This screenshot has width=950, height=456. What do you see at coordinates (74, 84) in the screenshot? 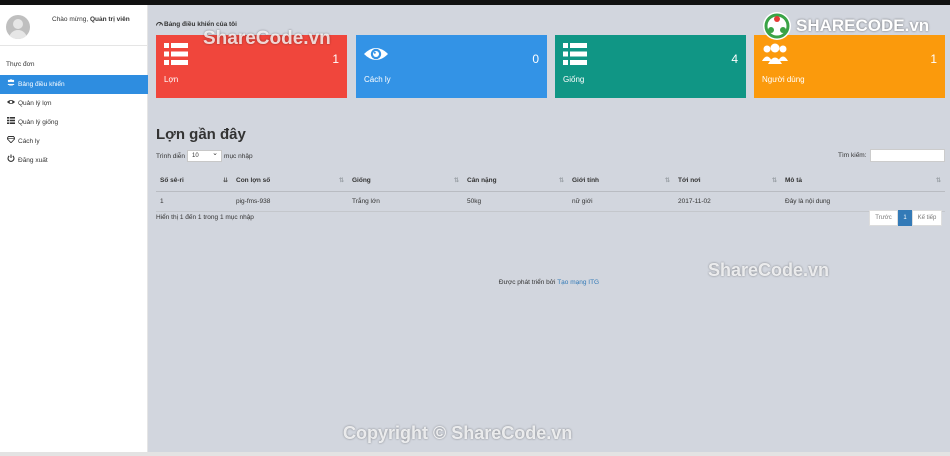
I see `sidebar-item-dashboard: Bảng điều khiển` at bounding box center [74, 84].